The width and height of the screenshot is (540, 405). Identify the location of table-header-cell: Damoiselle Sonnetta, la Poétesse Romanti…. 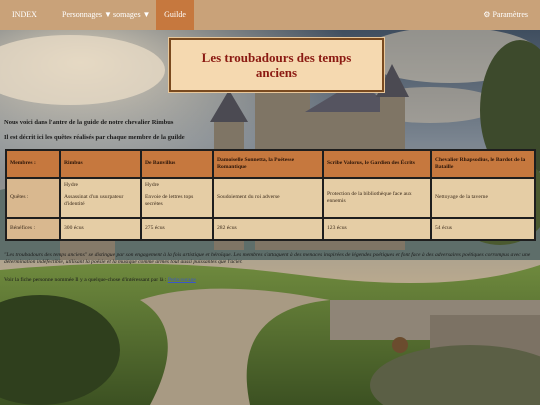
(268, 164).